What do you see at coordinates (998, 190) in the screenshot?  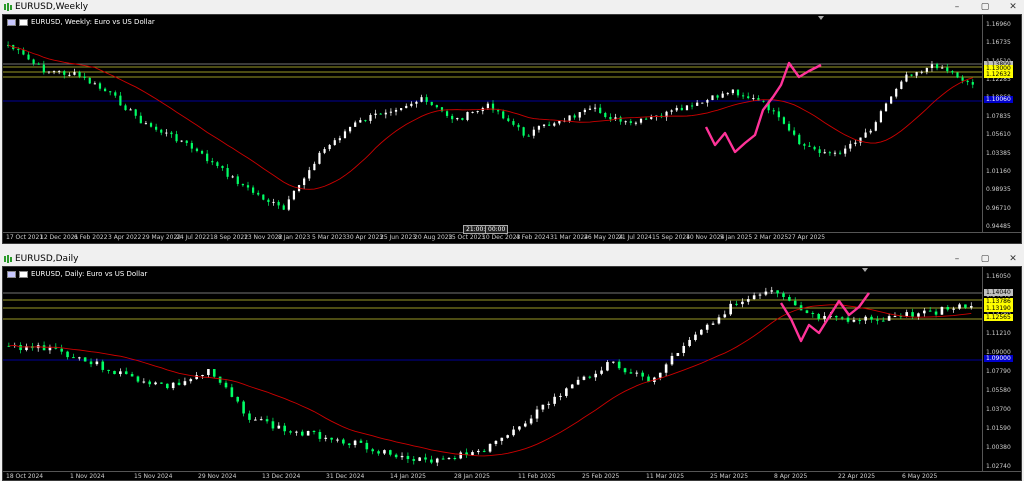 I see `price-tick-label: 0.98935` at bounding box center [998, 190].